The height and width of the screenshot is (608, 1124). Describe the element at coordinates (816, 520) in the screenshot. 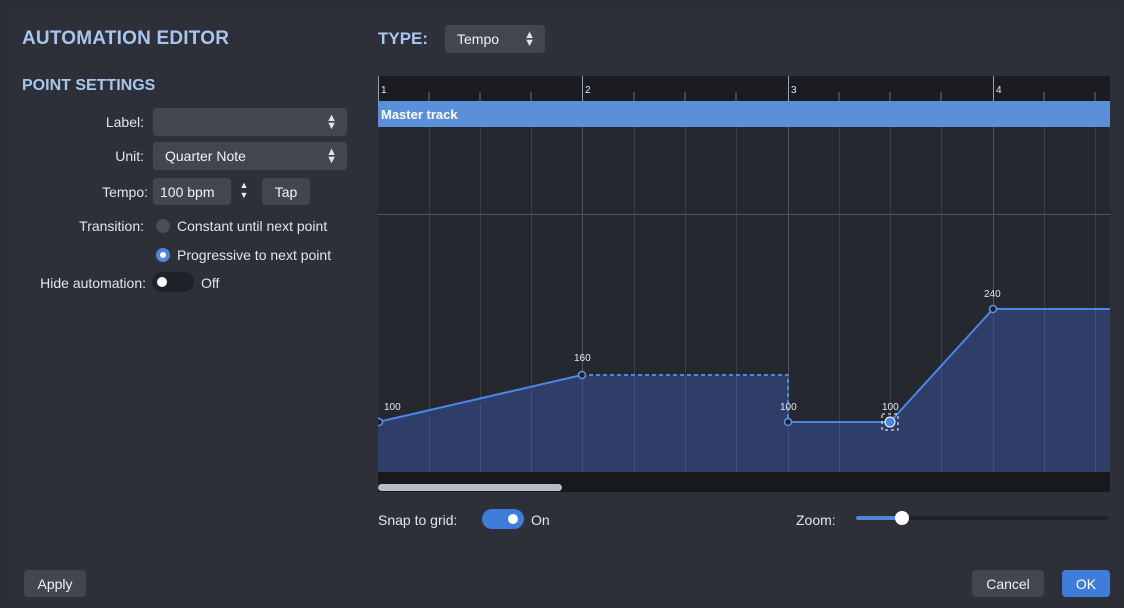

I see `zoom-label: Zoom:` at that location.